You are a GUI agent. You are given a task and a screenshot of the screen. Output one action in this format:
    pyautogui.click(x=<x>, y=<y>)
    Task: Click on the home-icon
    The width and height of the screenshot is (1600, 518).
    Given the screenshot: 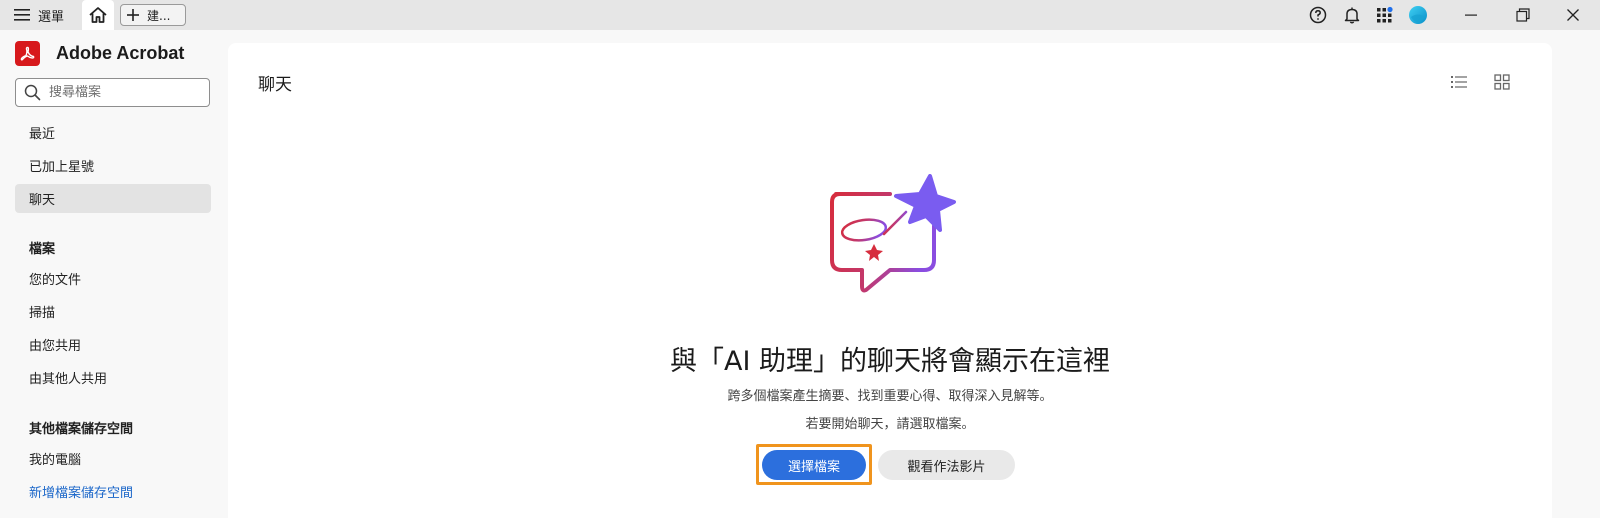 What is the action you would take?
    pyautogui.click(x=98, y=15)
    